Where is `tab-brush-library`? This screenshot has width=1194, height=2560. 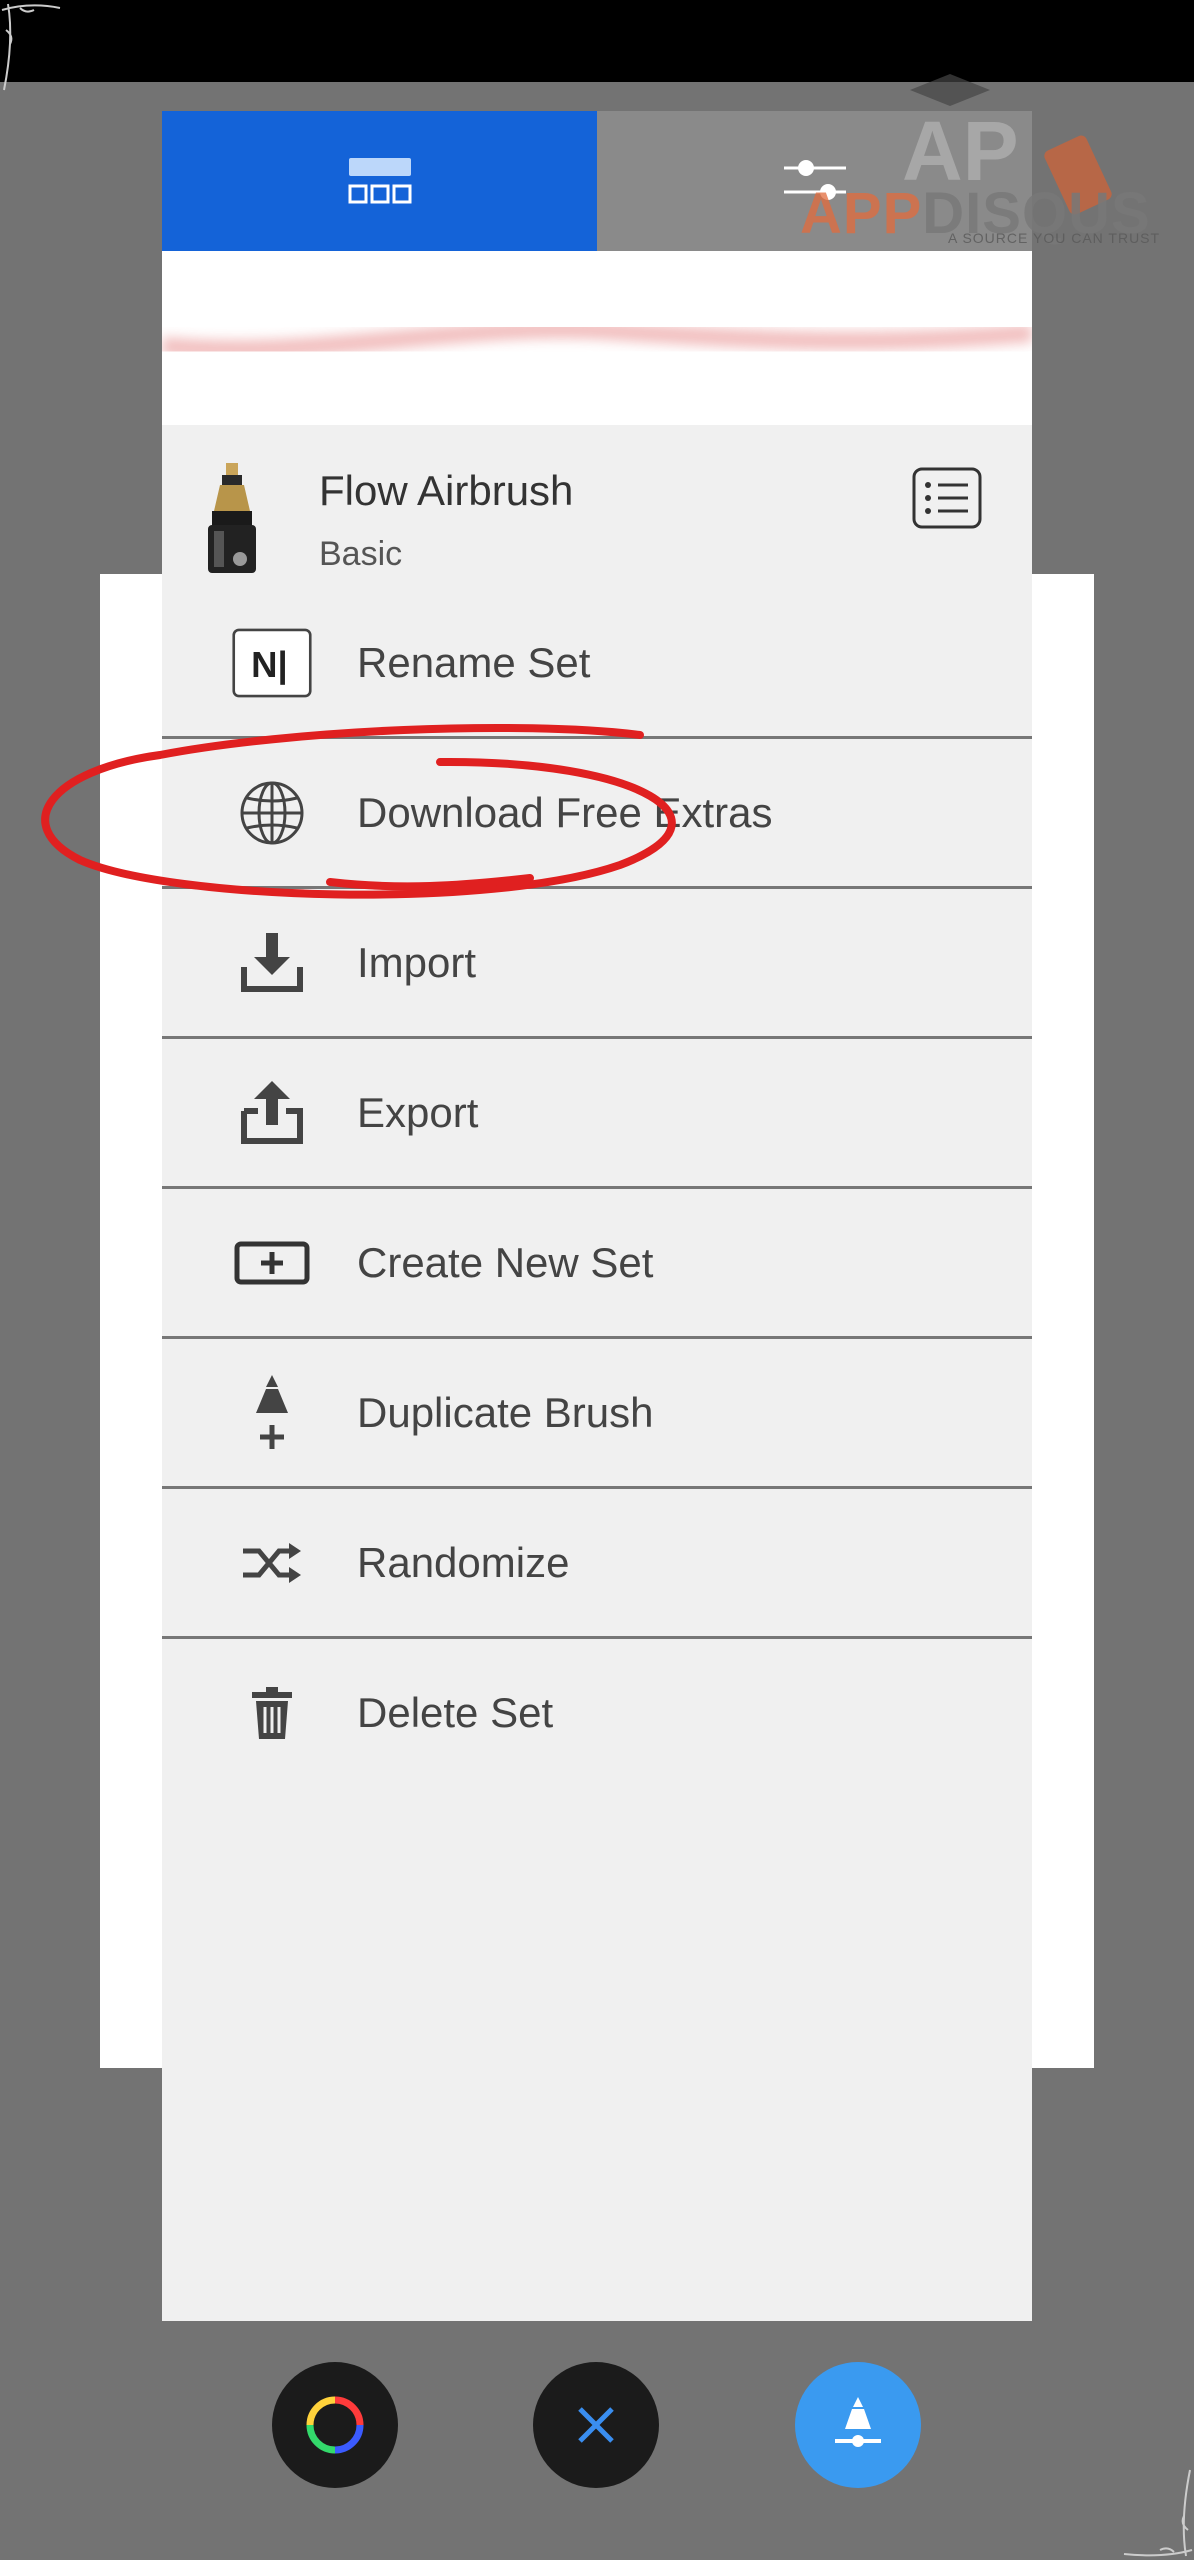
tab-brush-library is located at coordinates (379, 181).